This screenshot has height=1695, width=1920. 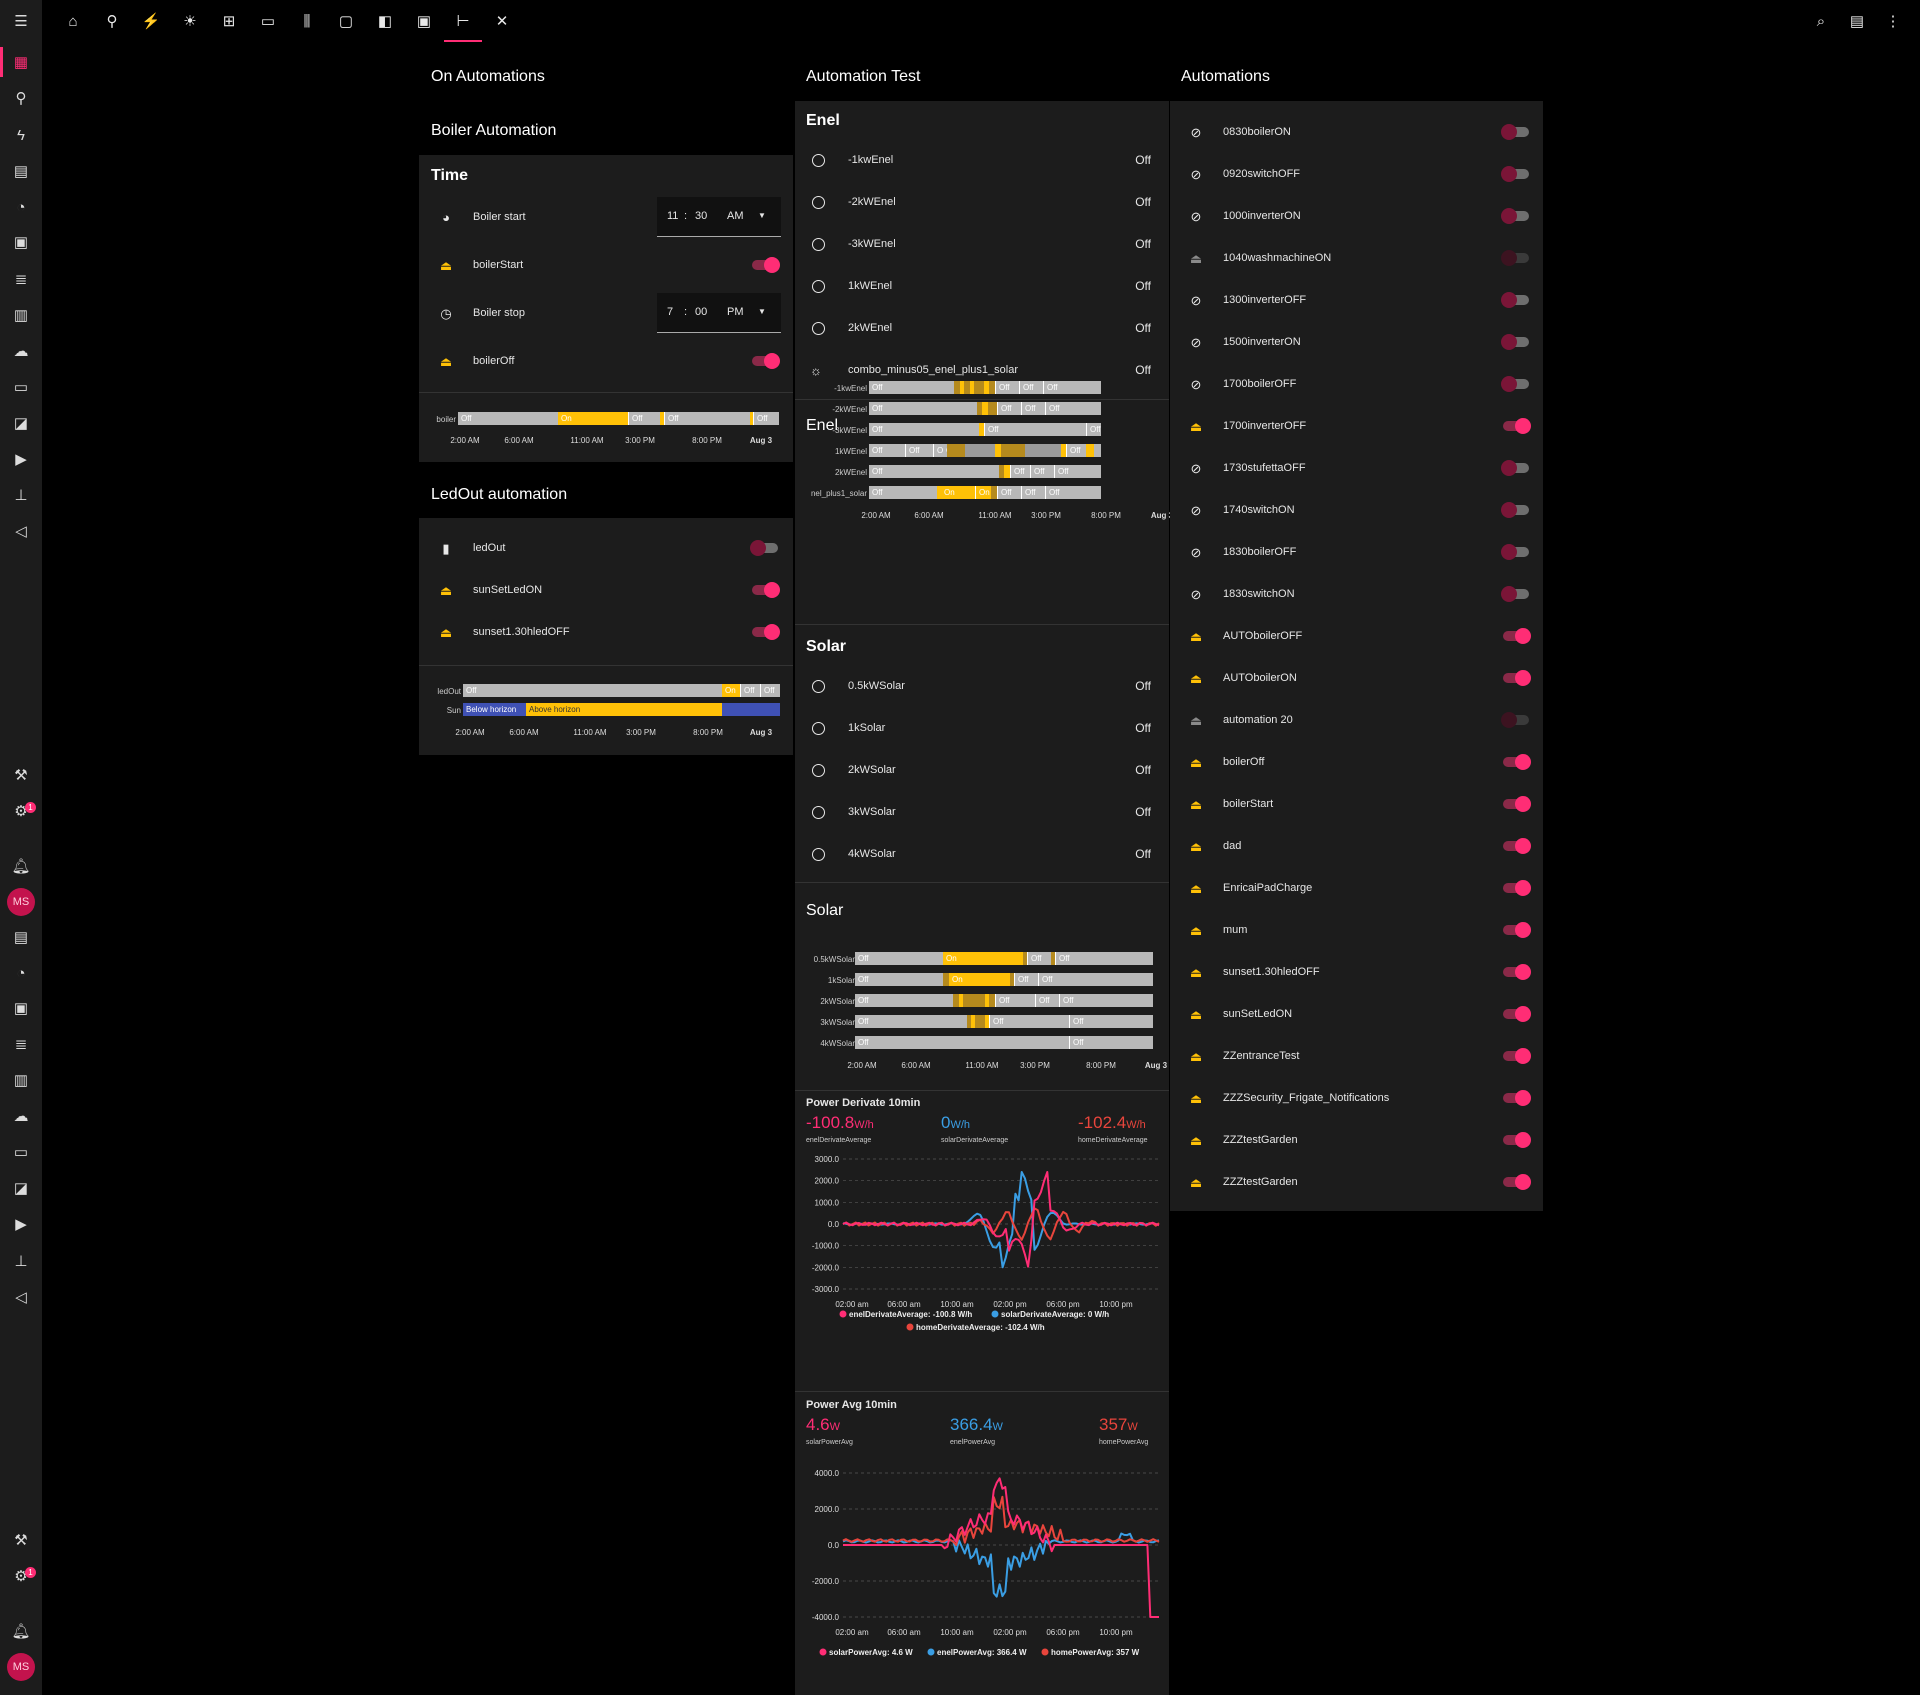 I want to click on vscode-icon-2: ◁, so click(x=21, y=1297).